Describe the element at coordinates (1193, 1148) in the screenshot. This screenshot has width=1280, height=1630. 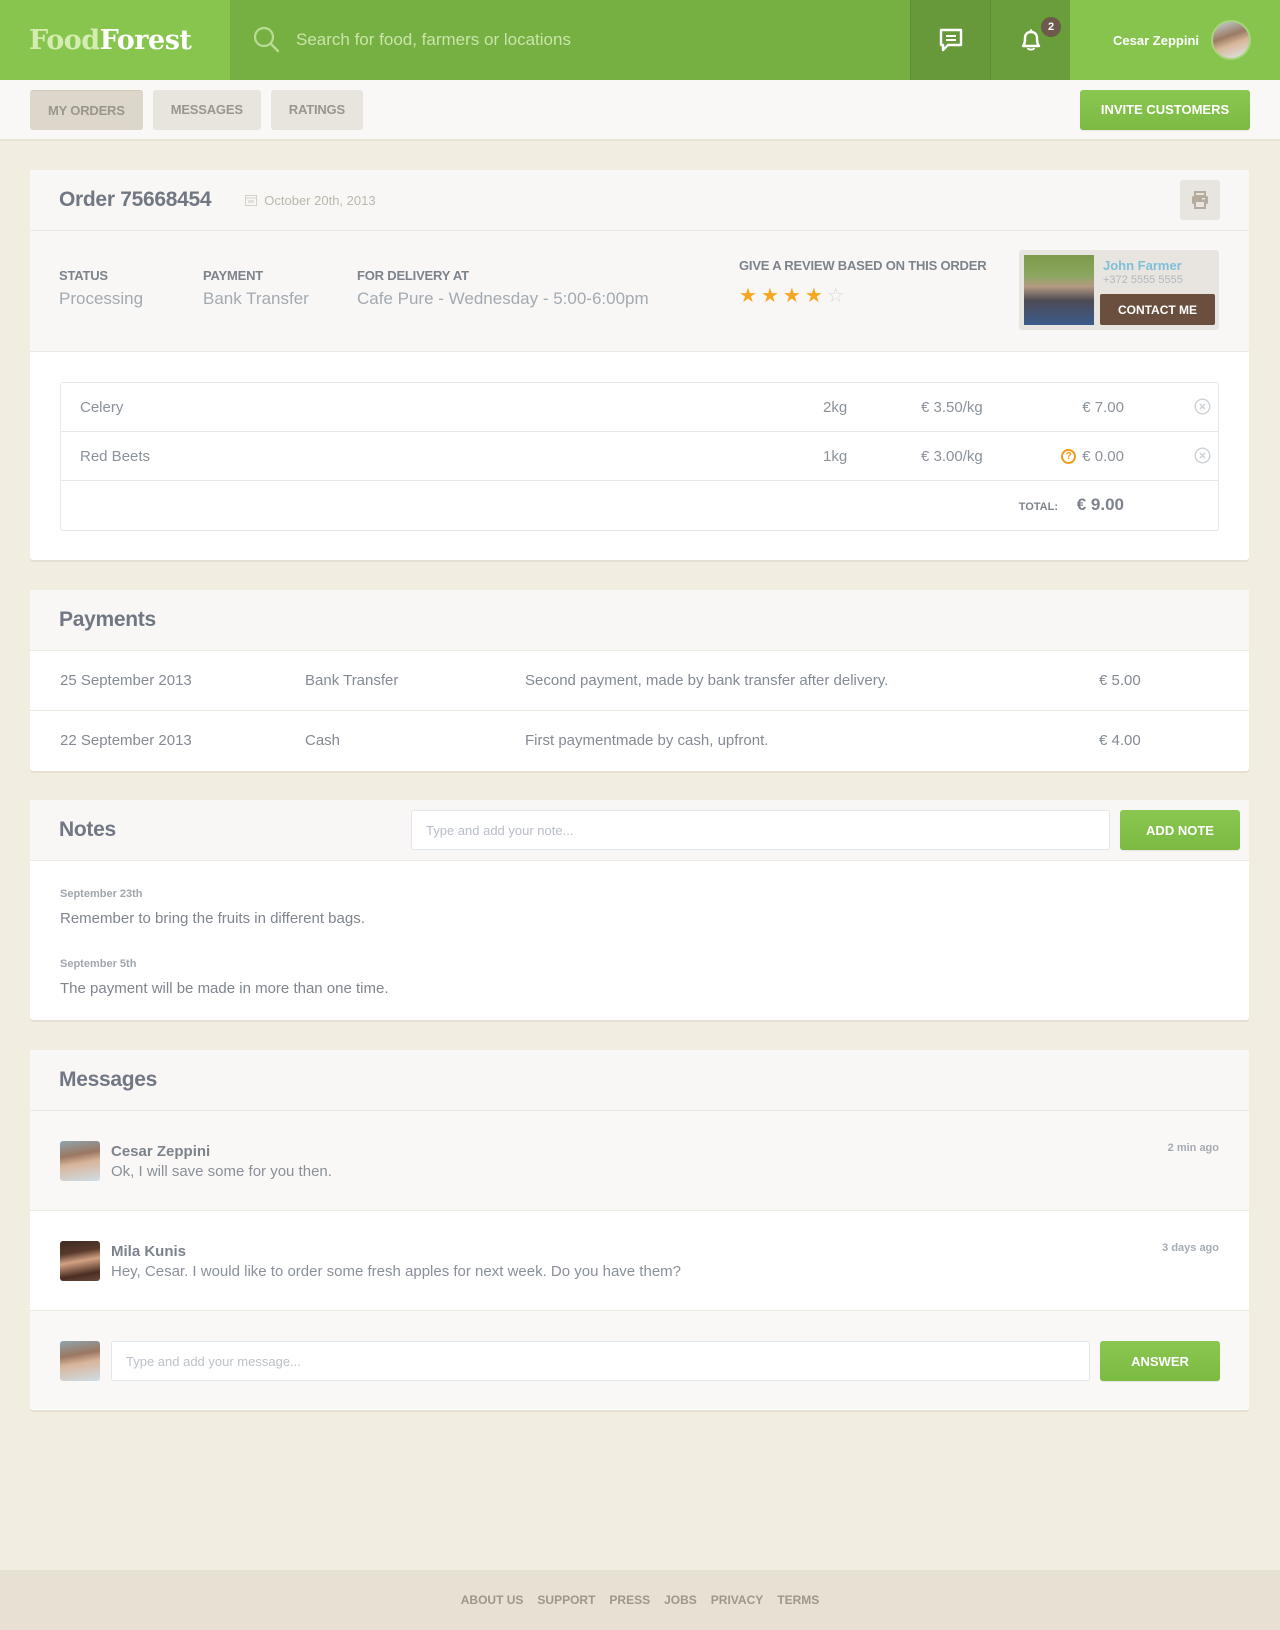
I see `message-time: 2 min ago` at that location.